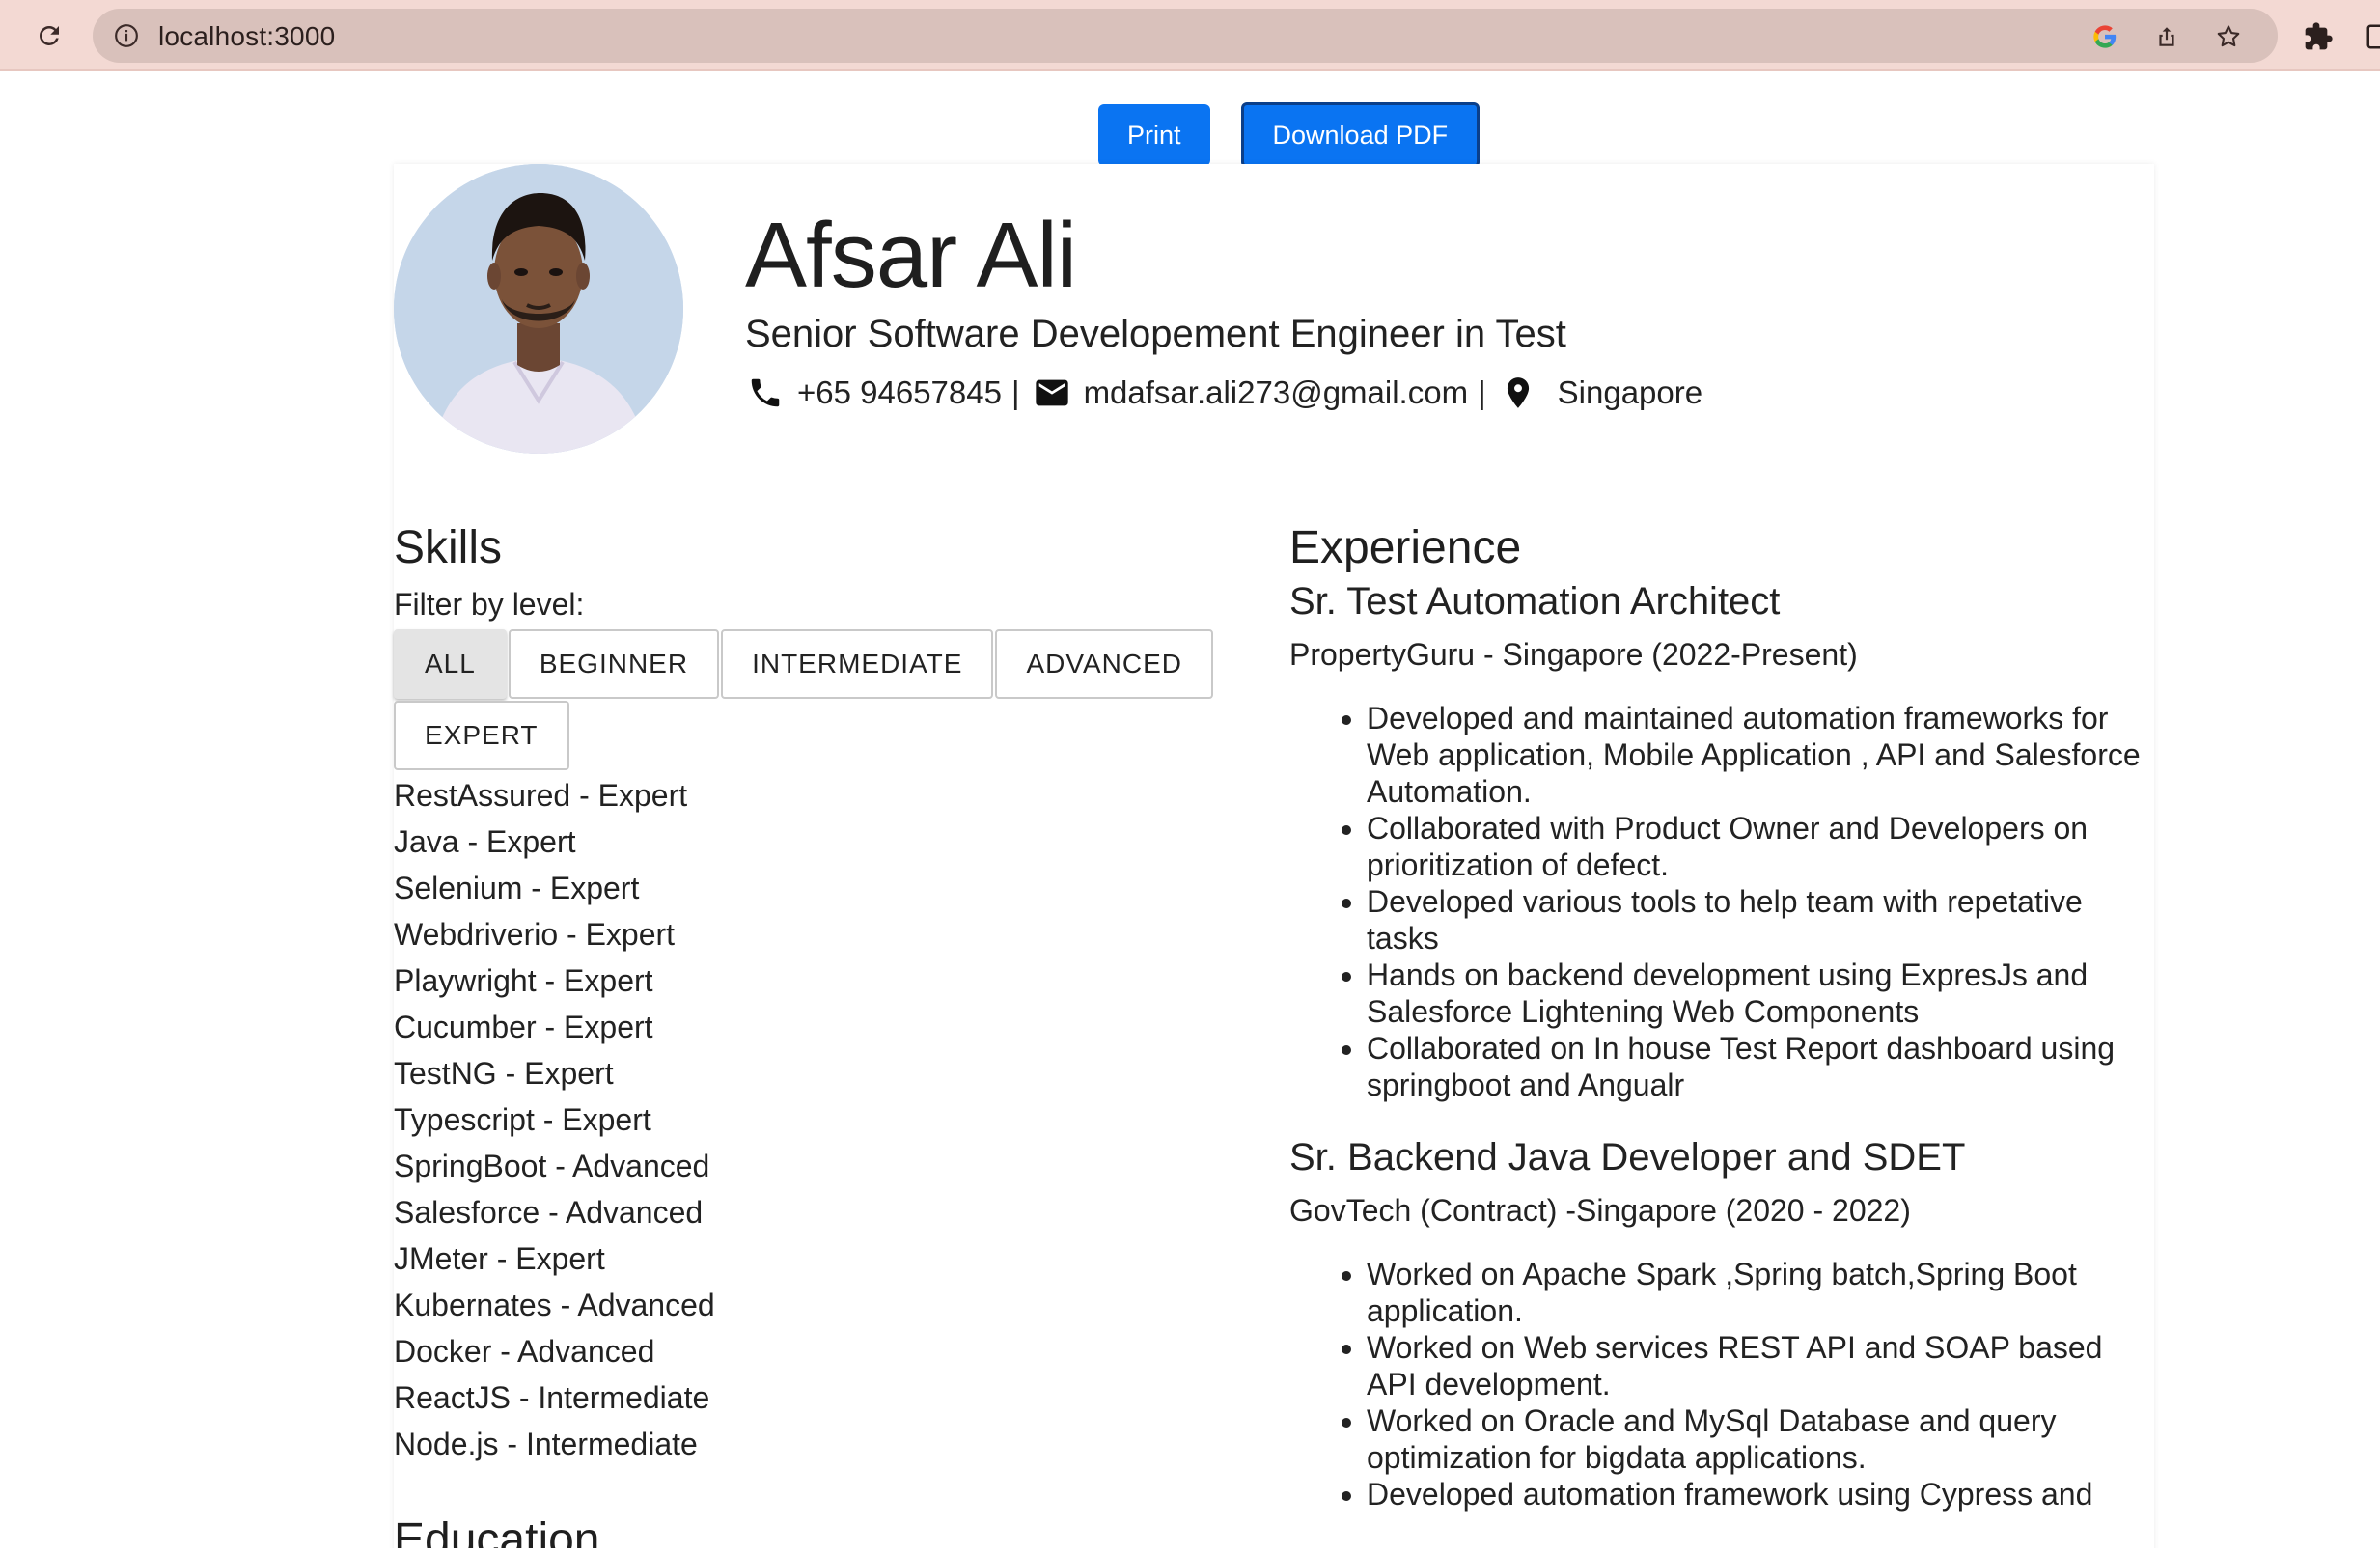 The width and height of the screenshot is (2380, 1554). I want to click on filter-label: Filter by level:, so click(490, 605).